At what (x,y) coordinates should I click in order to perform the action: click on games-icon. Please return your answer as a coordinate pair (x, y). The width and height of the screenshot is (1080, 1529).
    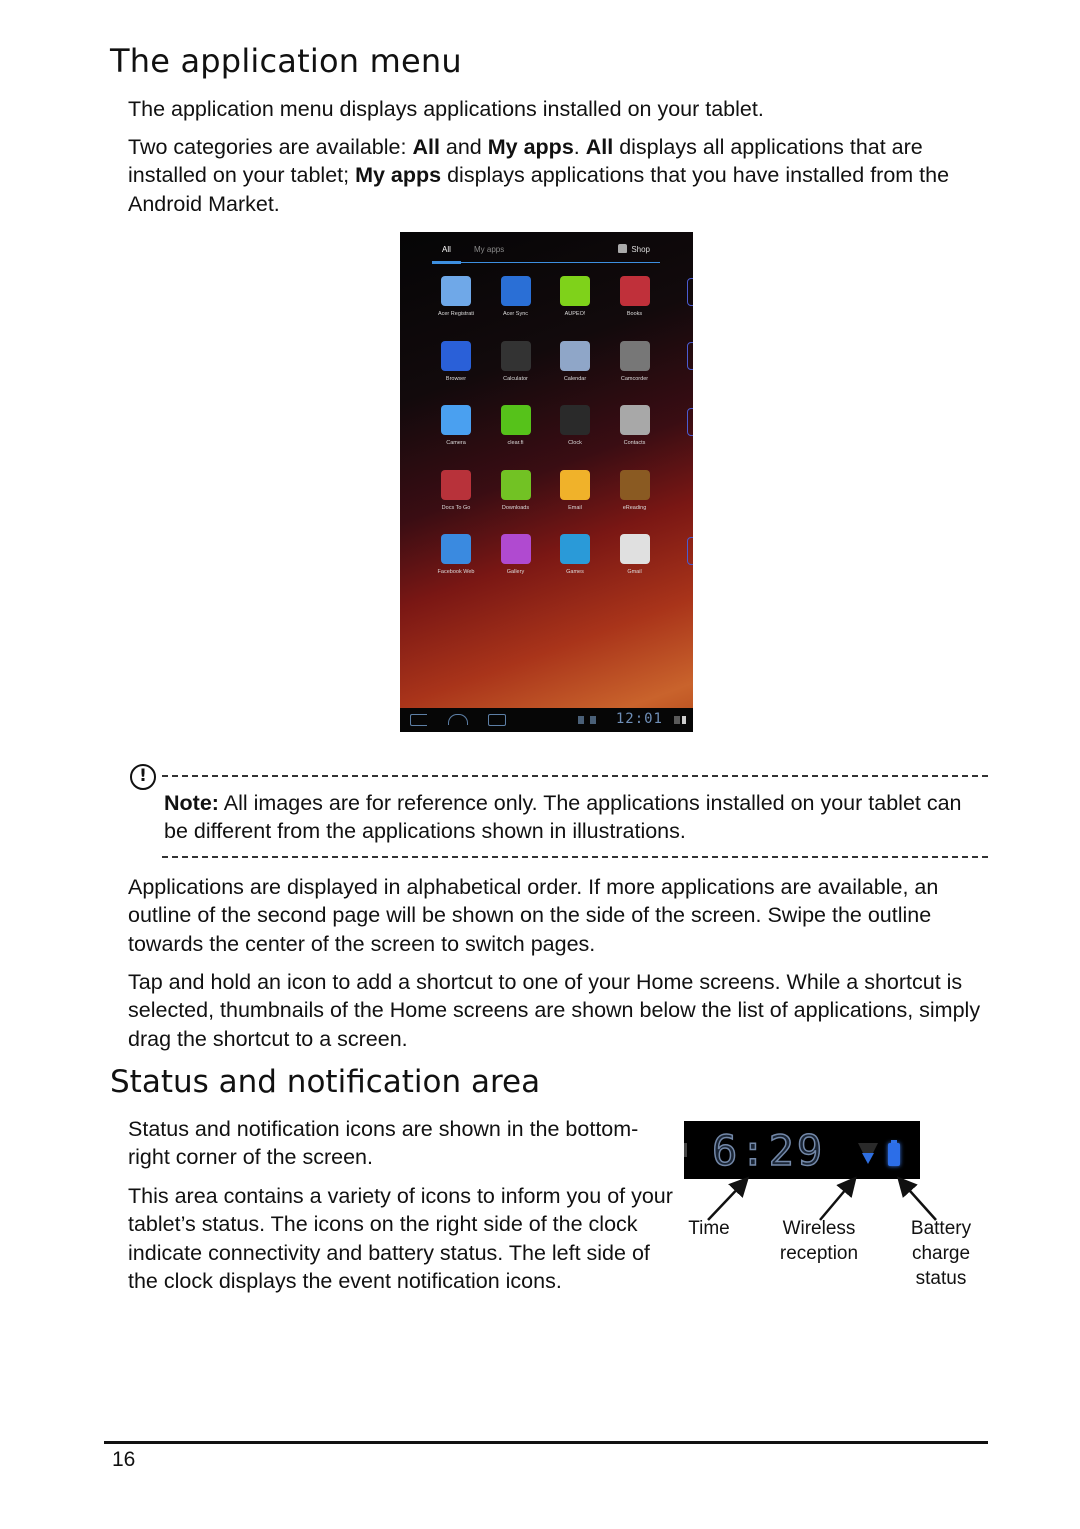
    Looking at the image, I should click on (575, 549).